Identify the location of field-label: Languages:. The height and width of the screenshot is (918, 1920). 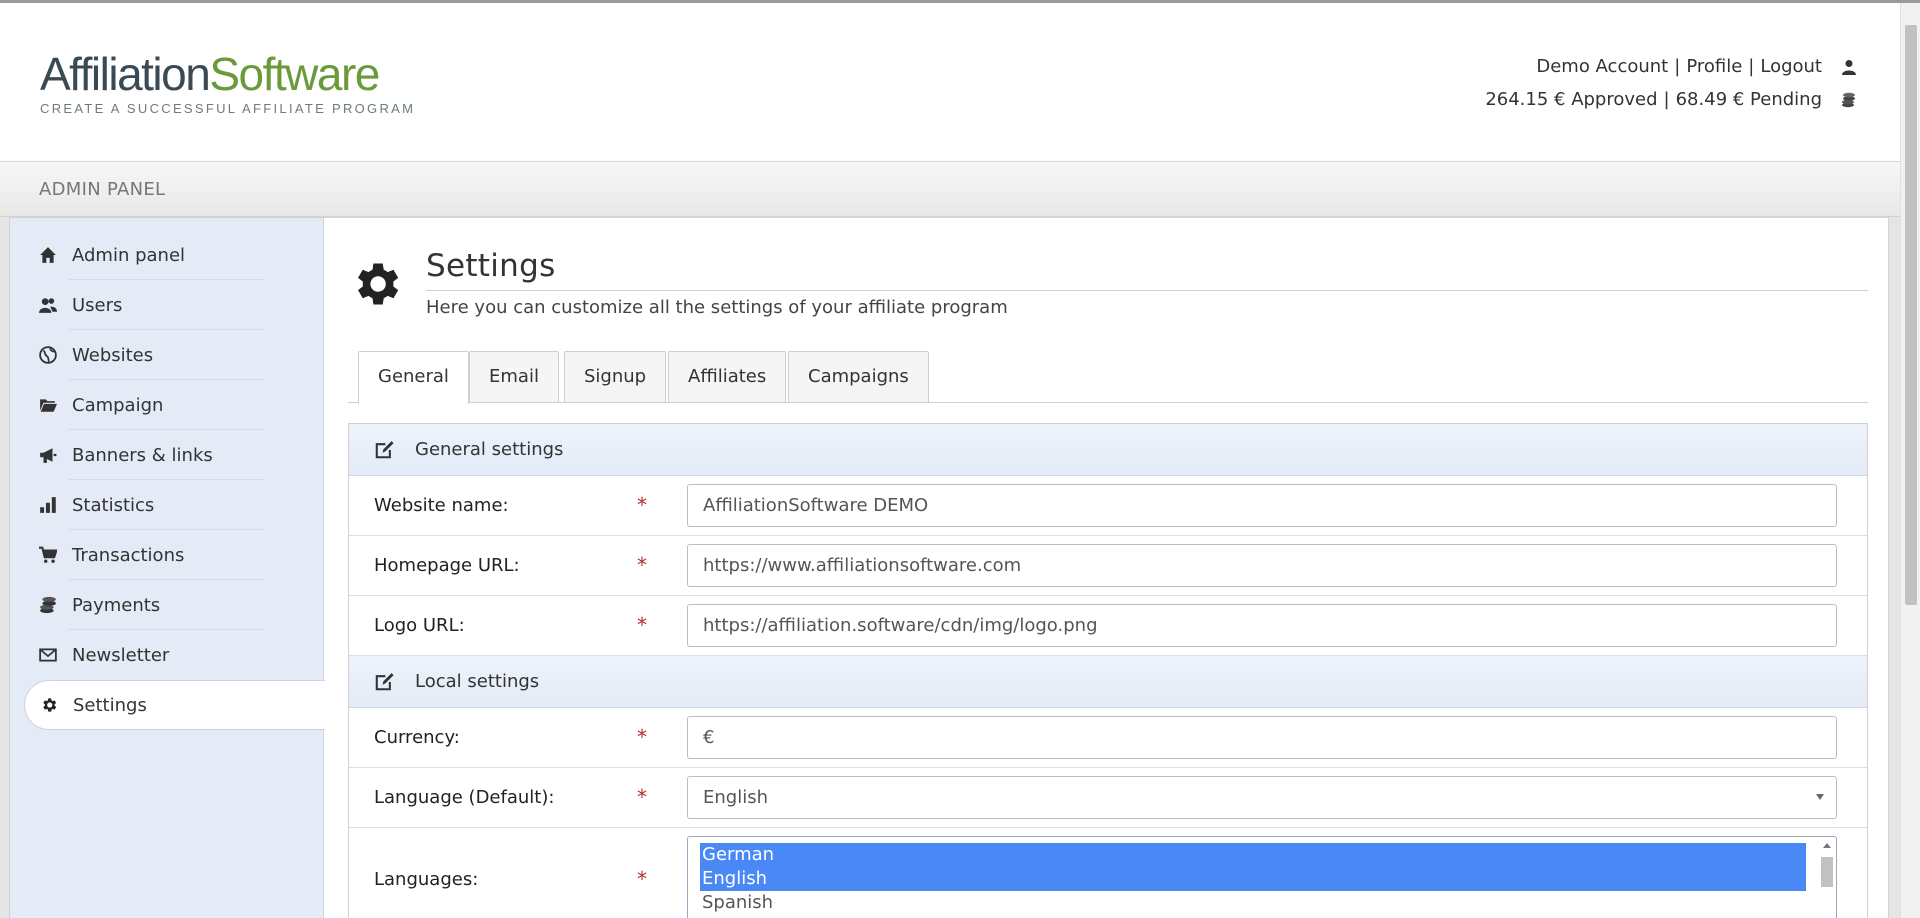
(426, 879).